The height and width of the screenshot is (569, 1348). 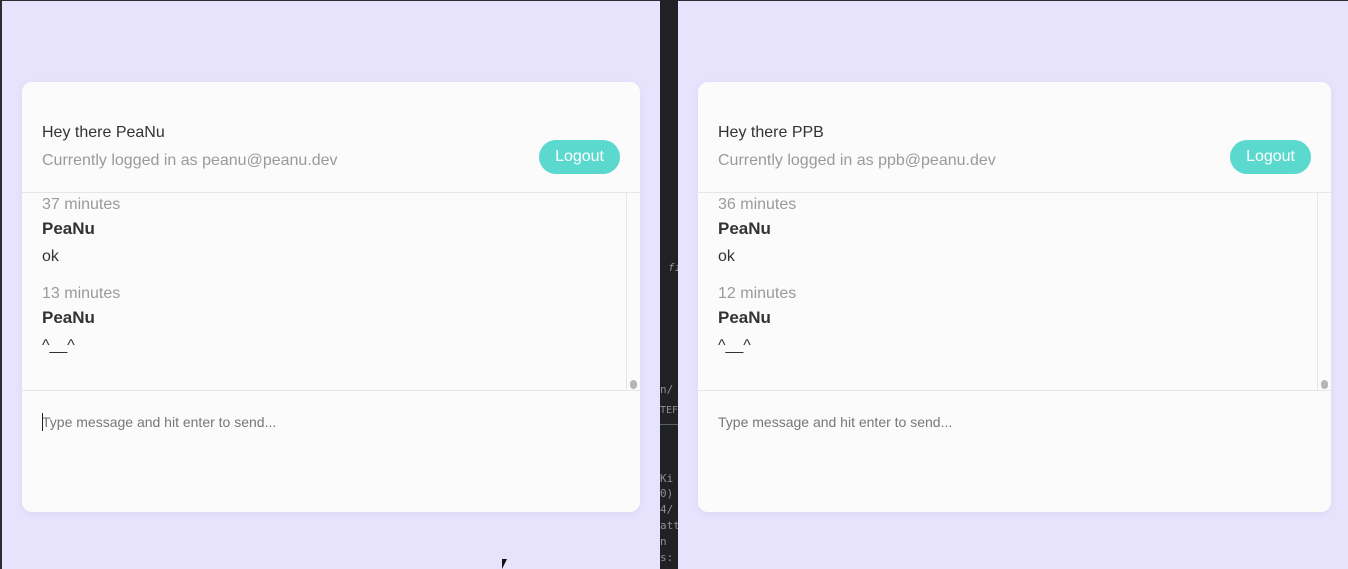 What do you see at coordinates (669, 525) in the screenshot?
I see `terminal-text: att` at bounding box center [669, 525].